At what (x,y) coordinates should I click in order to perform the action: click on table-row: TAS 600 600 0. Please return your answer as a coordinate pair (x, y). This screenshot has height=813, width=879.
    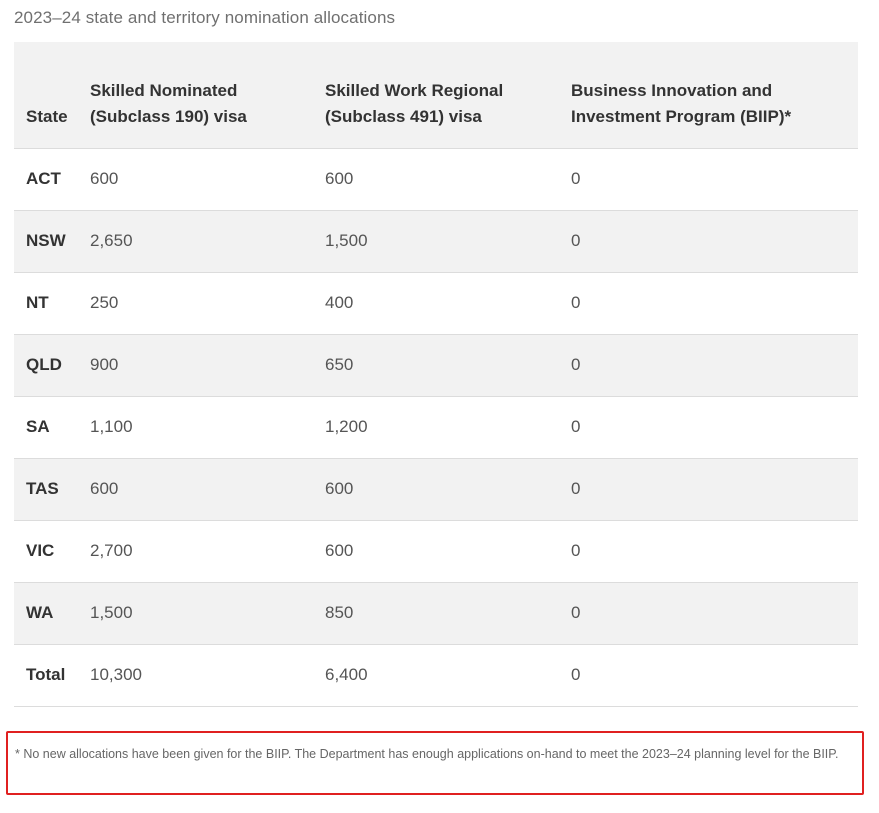
    Looking at the image, I should click on (436, 489).